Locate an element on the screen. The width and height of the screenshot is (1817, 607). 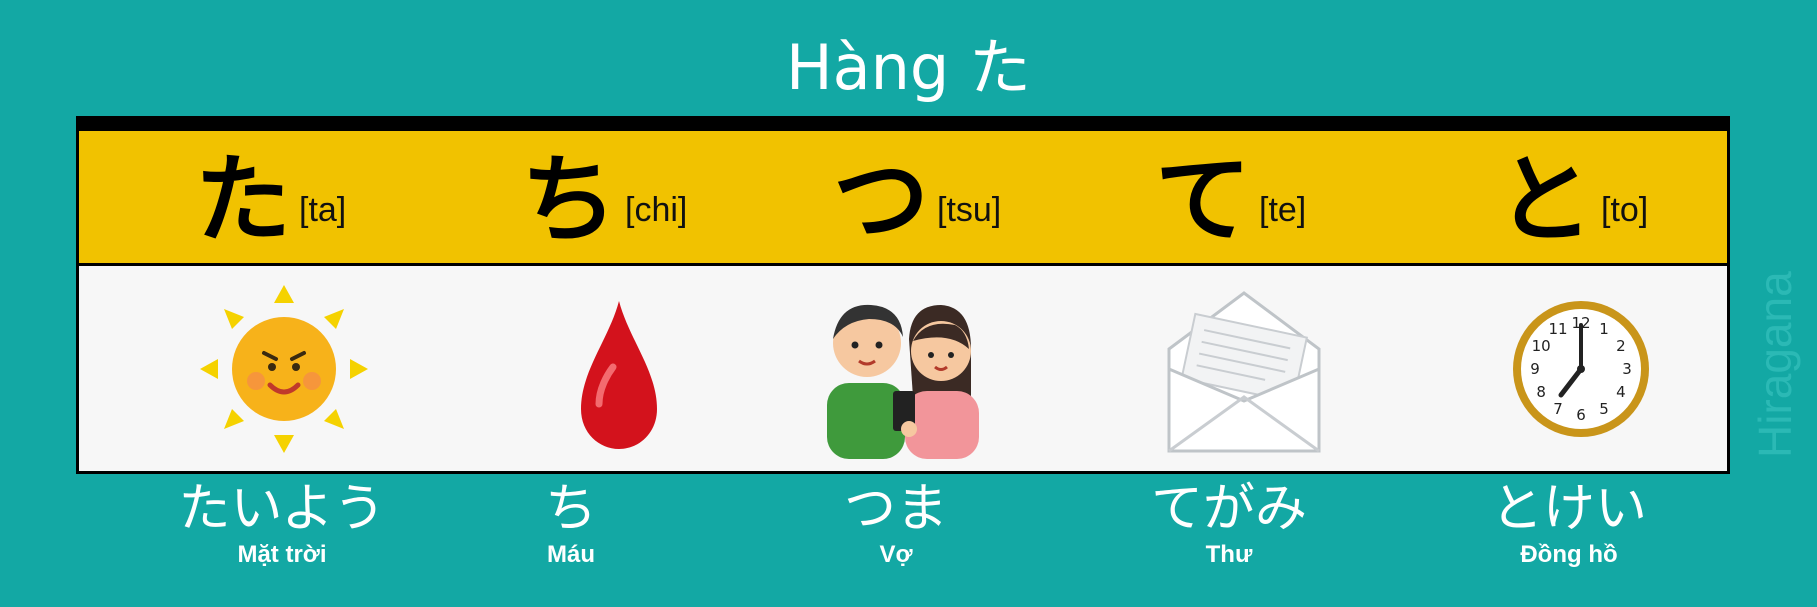
kana-cell-tsu: つ [tsu] is located at coordinates (977, 197).